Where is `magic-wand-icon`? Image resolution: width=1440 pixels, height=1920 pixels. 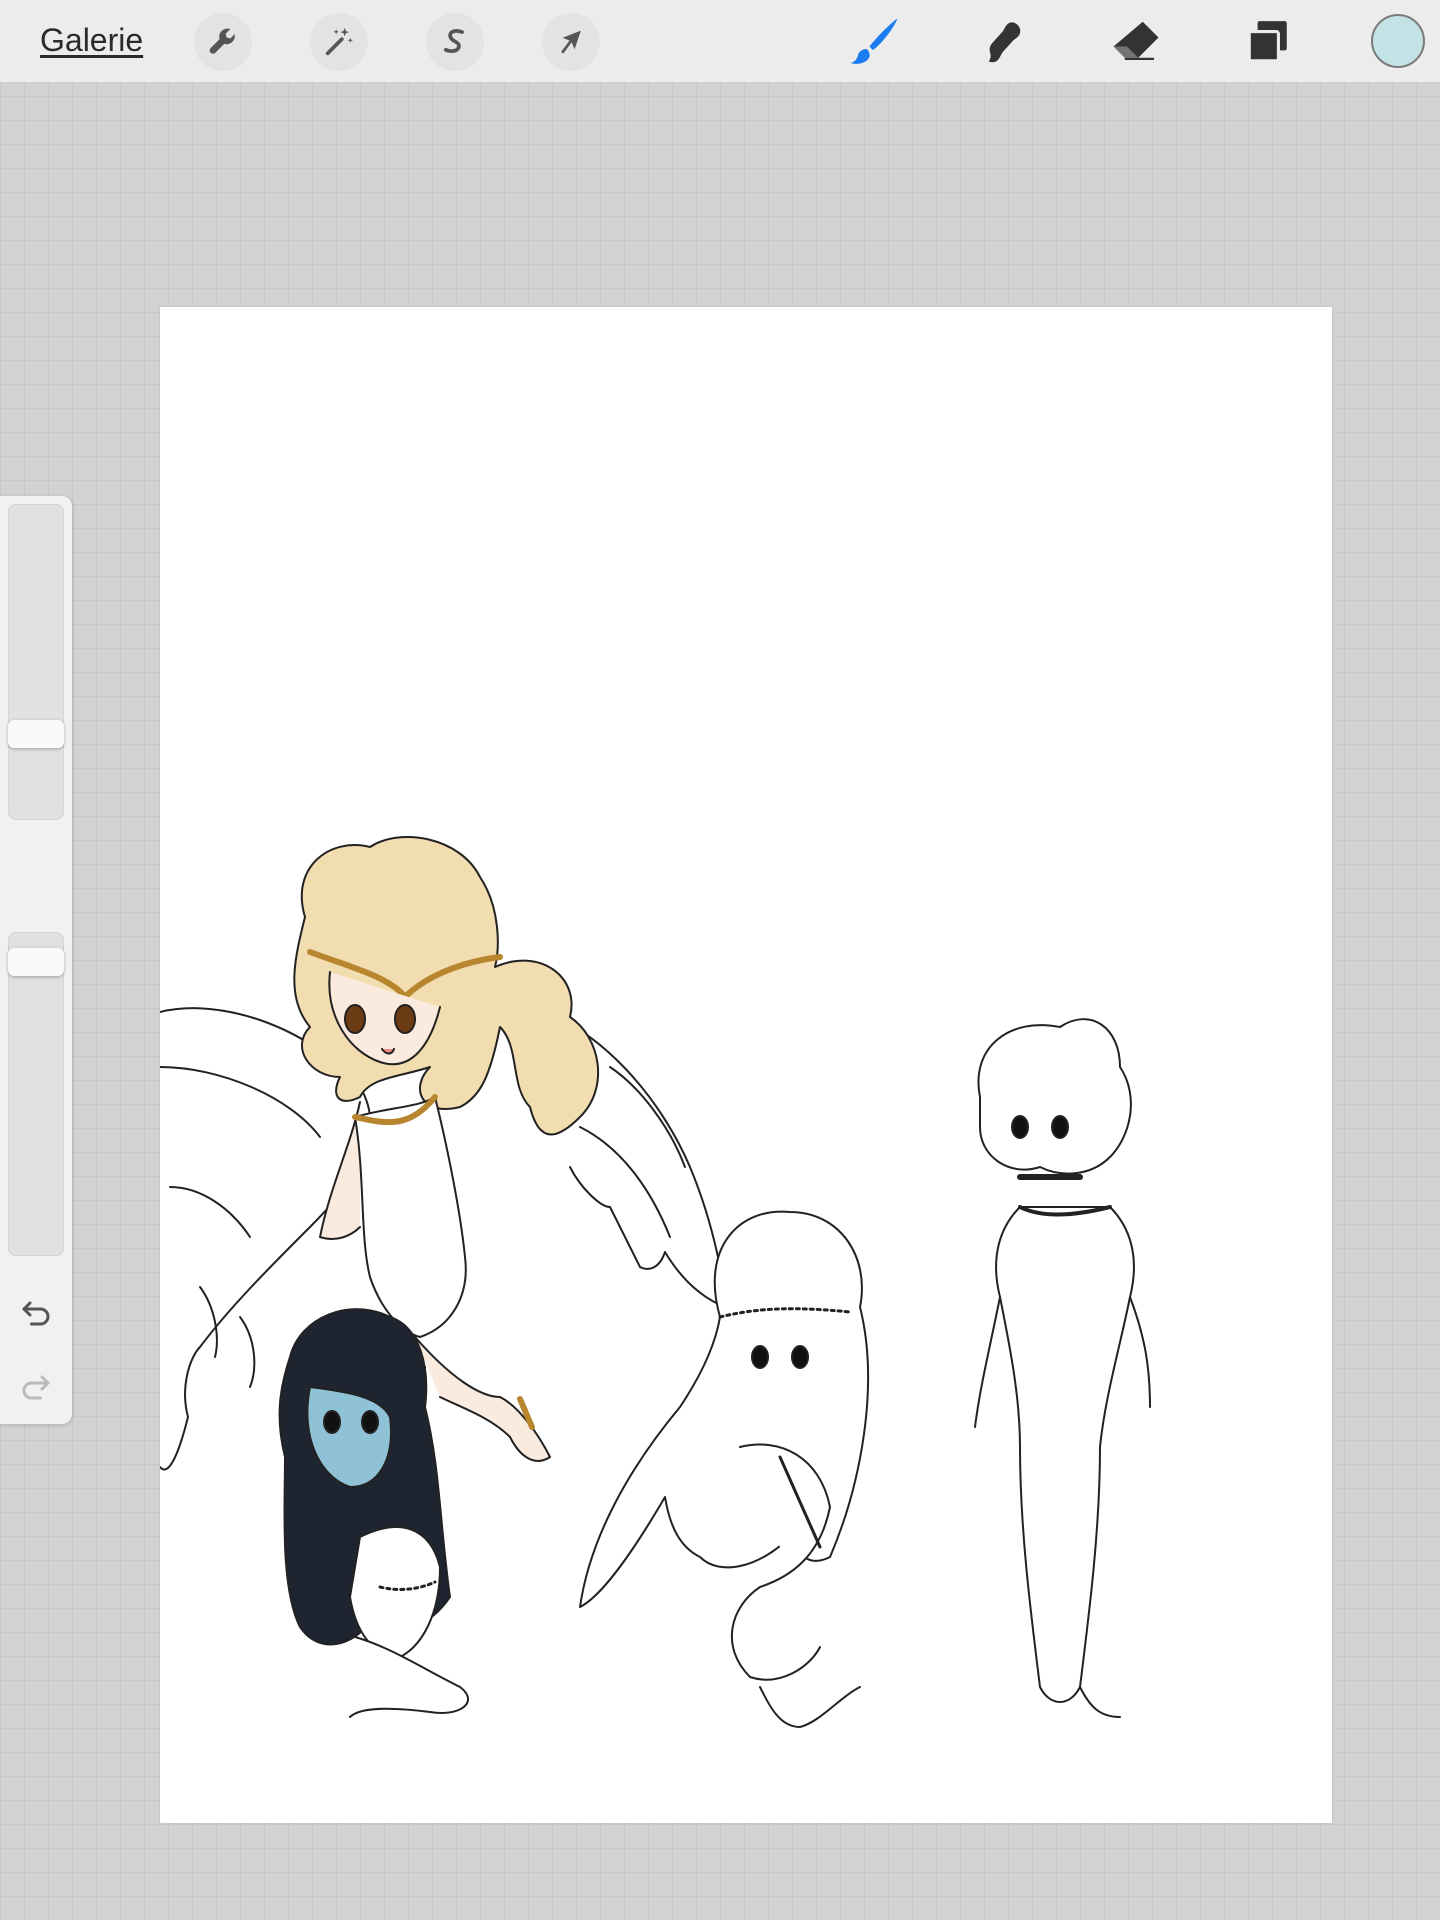
magic-wand-icon is located at coordinates (339, 41).